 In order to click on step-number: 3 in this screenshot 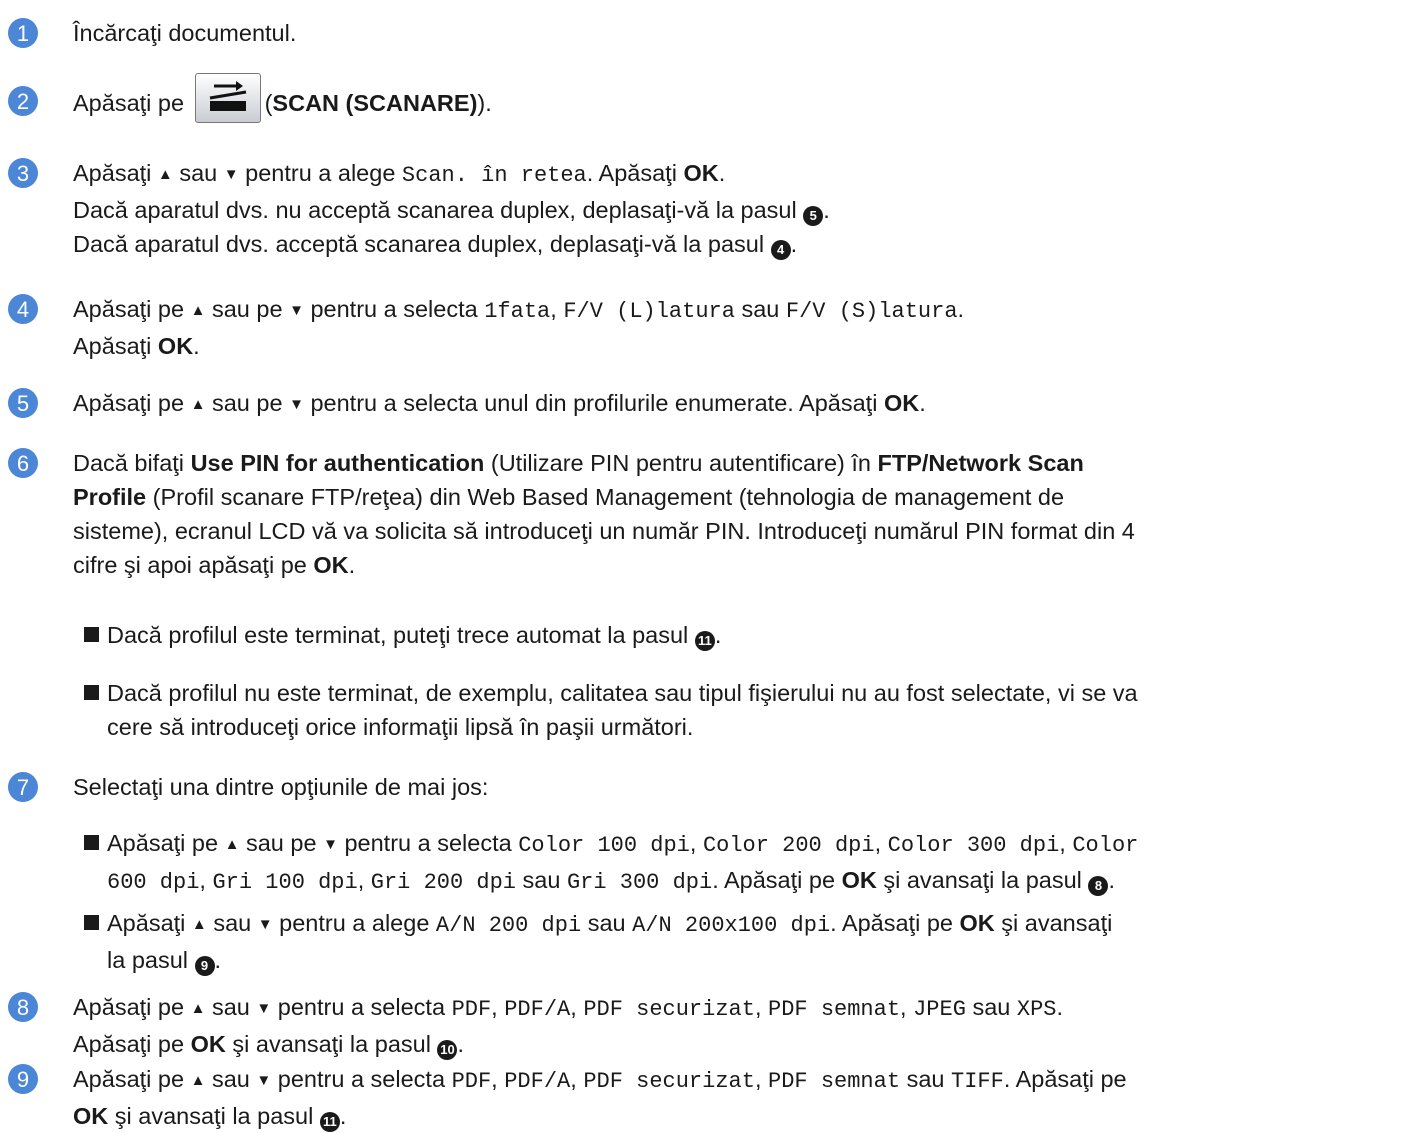, I will do `click(23, 173)`.